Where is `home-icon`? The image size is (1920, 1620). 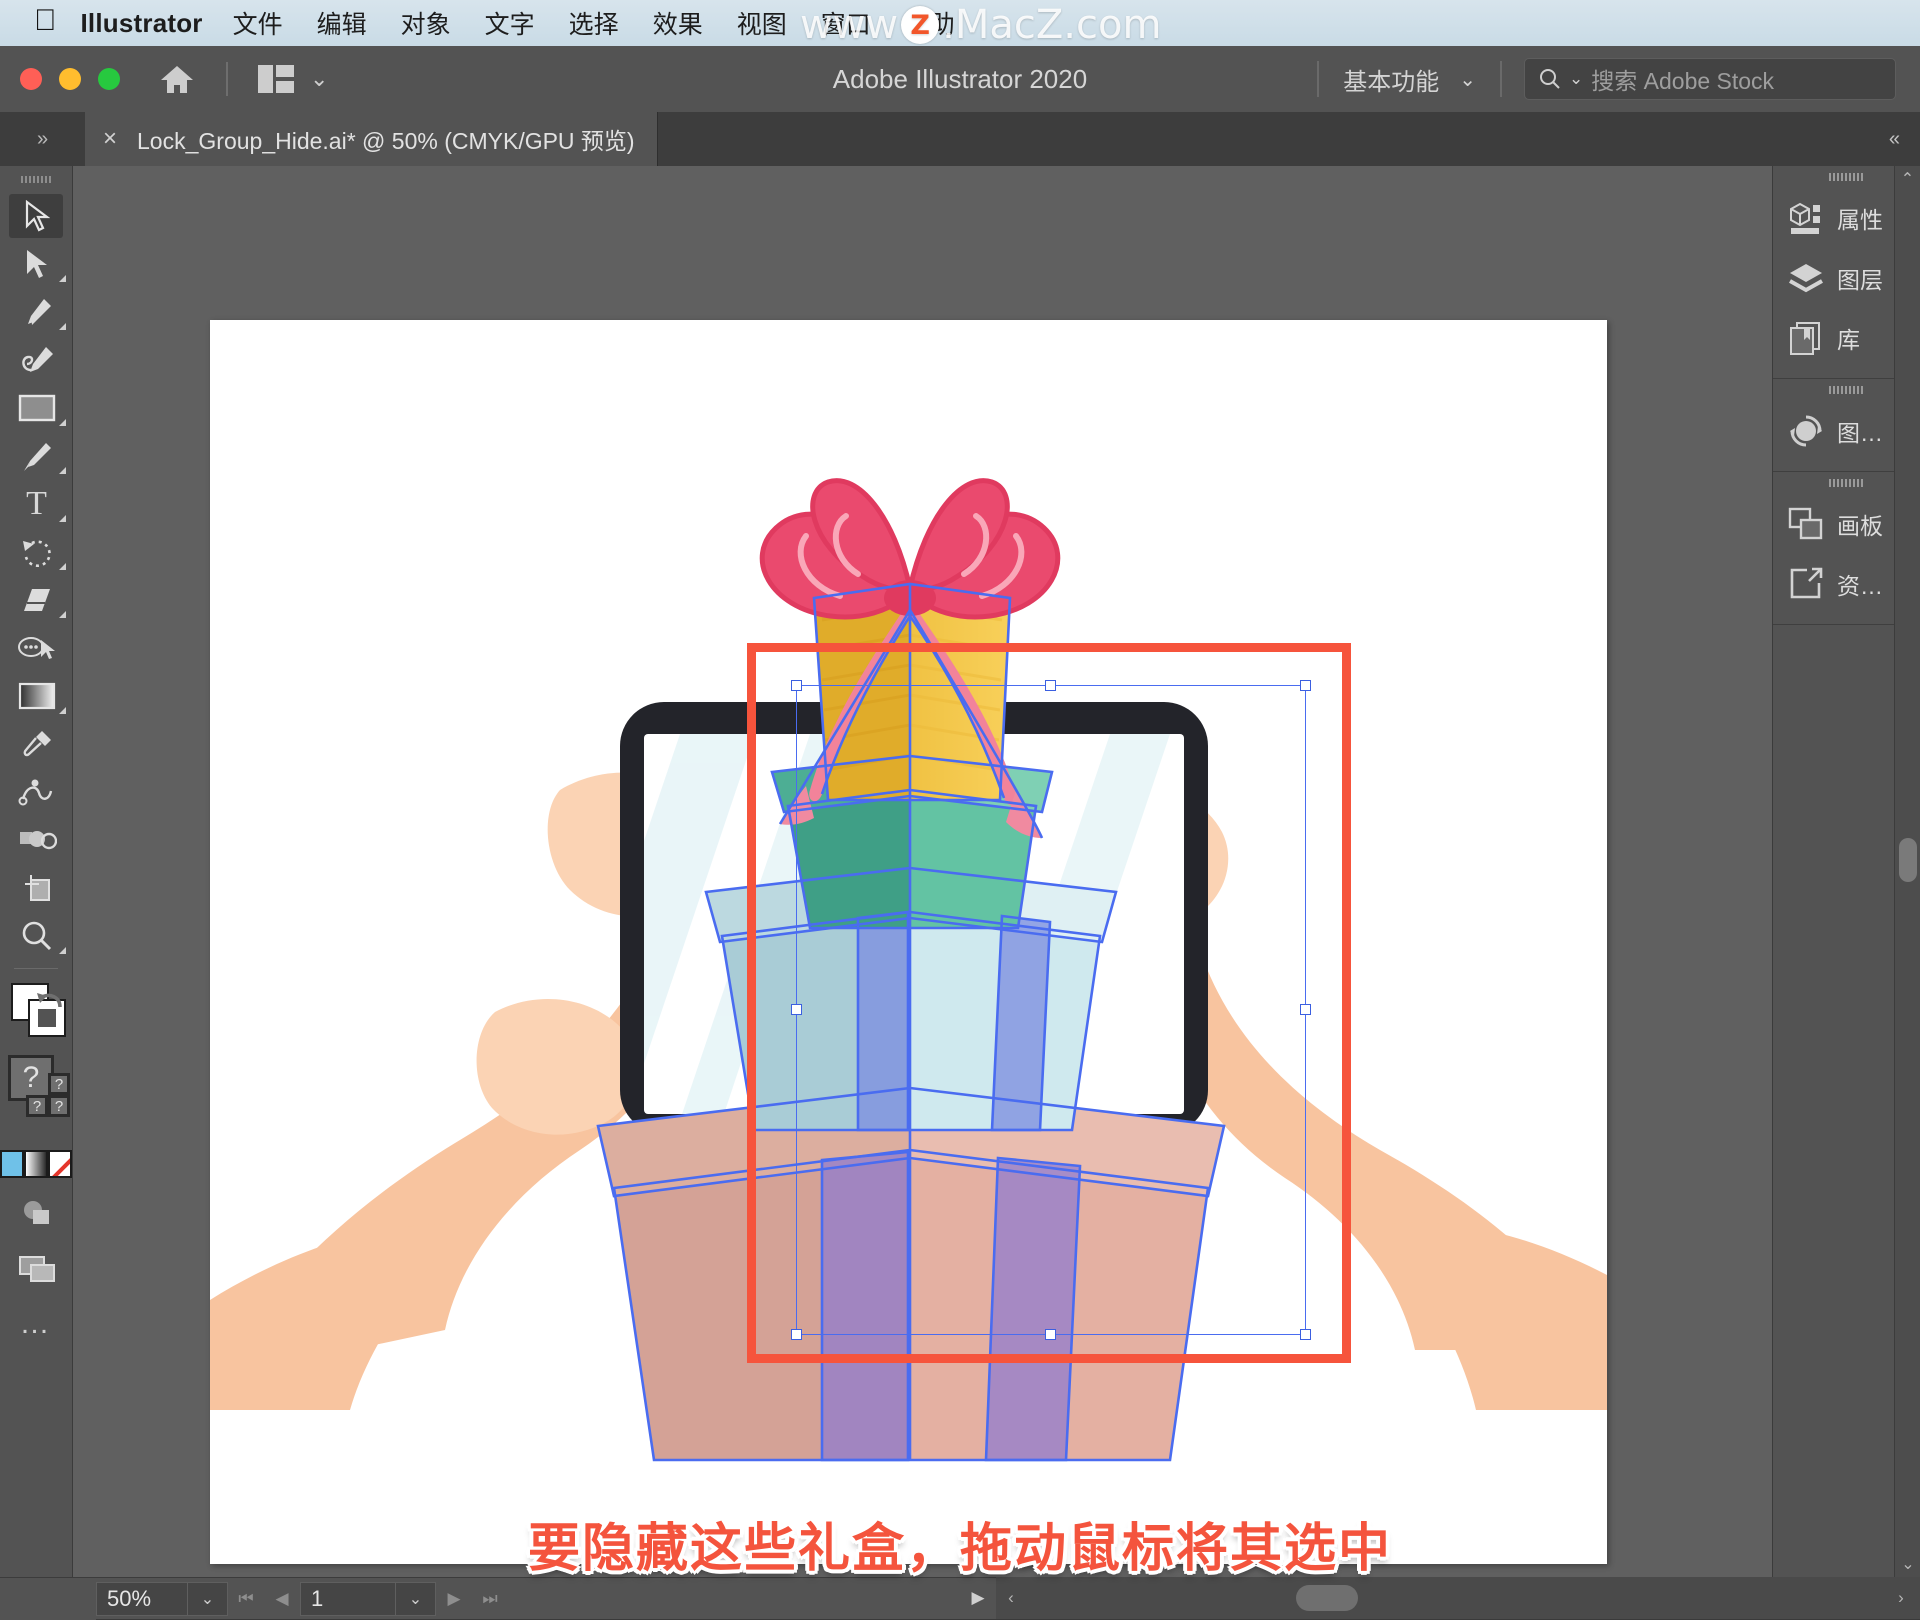
home-icon is located at coordinates (177, 79).